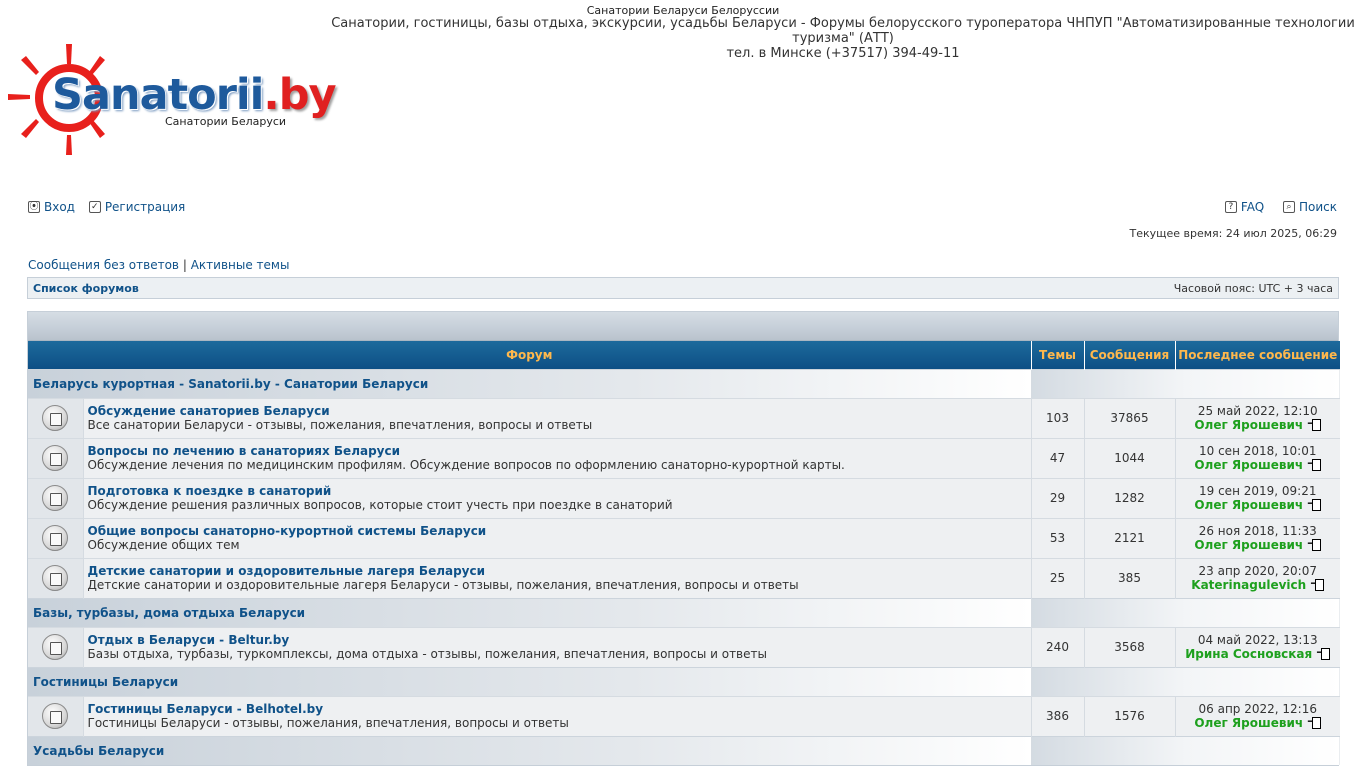 Image resolution: width=1366 pixels, height=768 pixels. What do you see at coordinates (530, 681) in the screenshot?
I see `category-title: Гостиницы Беларуси` at bounding box center [530, 681].